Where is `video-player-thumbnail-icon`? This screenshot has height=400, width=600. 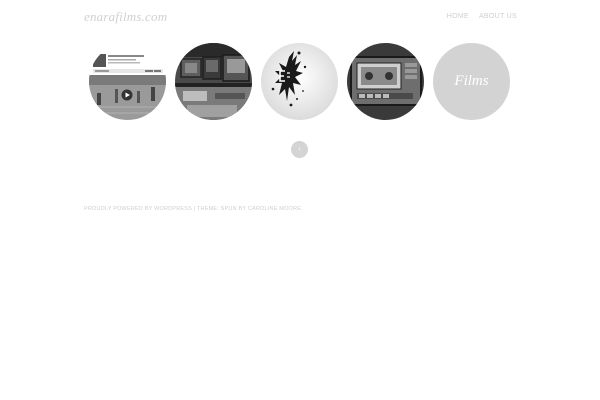
video-player-thumbnail-icon is located at coordinates (127, 81).